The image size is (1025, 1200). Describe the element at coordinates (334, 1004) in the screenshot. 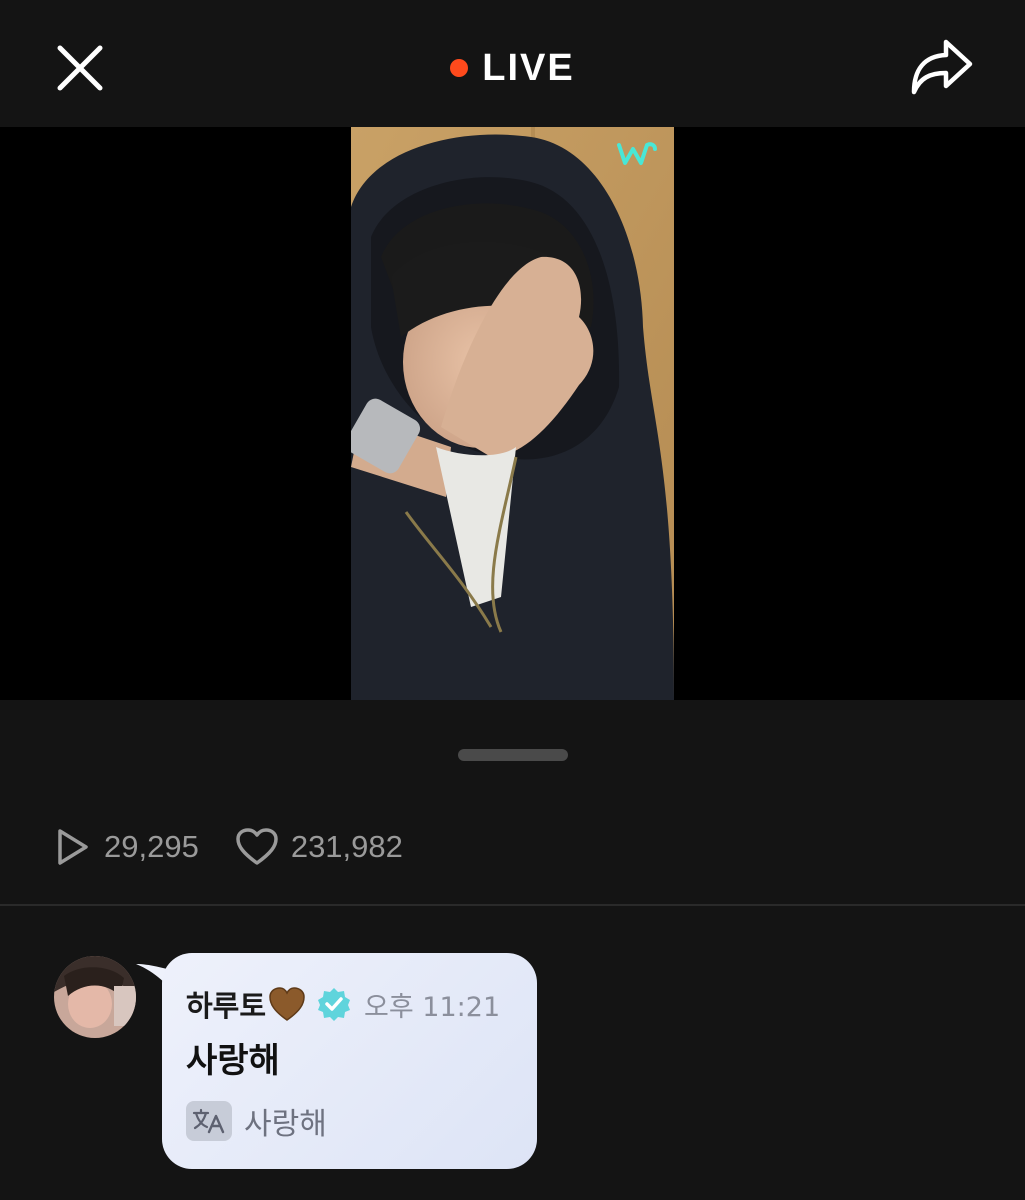

I see `verified-badge-icon` at that location.